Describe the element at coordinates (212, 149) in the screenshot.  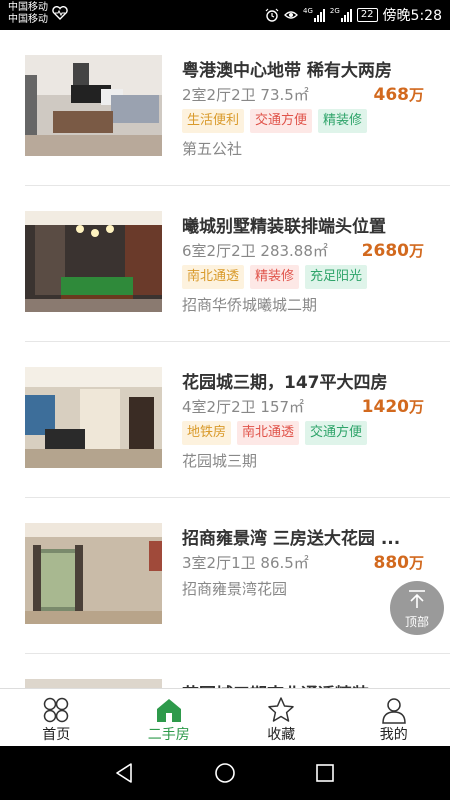
I see `listing-community: 第五公社` at that location.